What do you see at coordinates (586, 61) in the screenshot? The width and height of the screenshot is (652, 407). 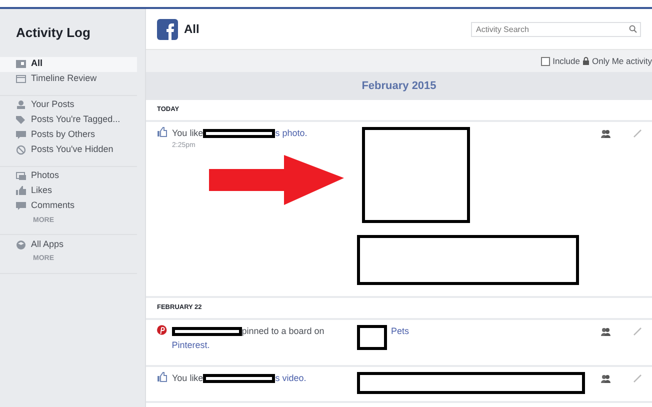 I see `lock-icon` at bounding box center [586, 61].